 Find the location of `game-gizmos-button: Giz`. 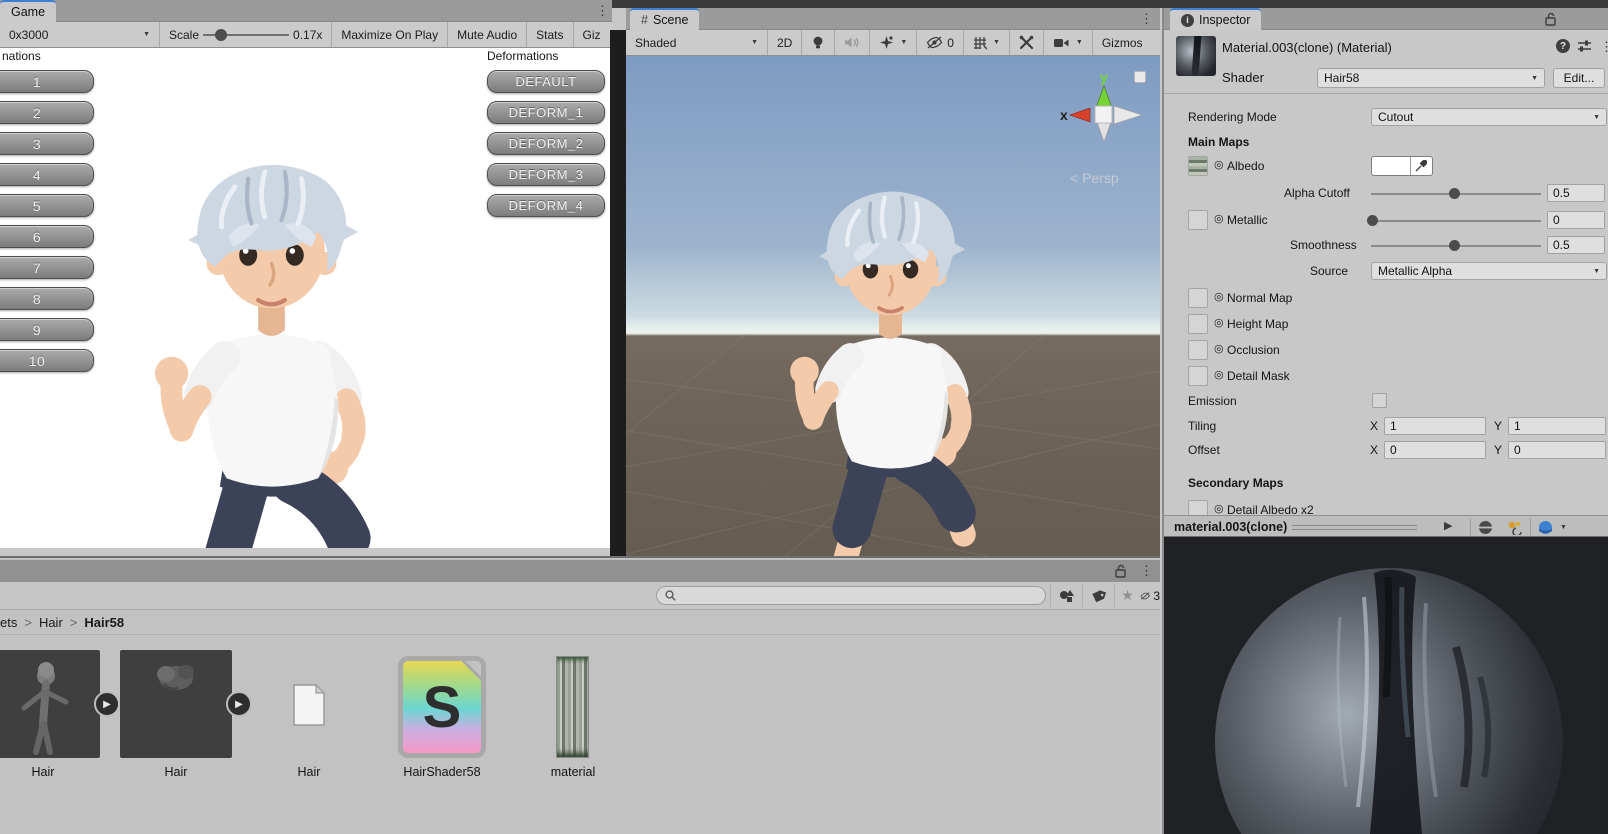

game-gizmos-button: Giz is located at coordinates (592, 34).